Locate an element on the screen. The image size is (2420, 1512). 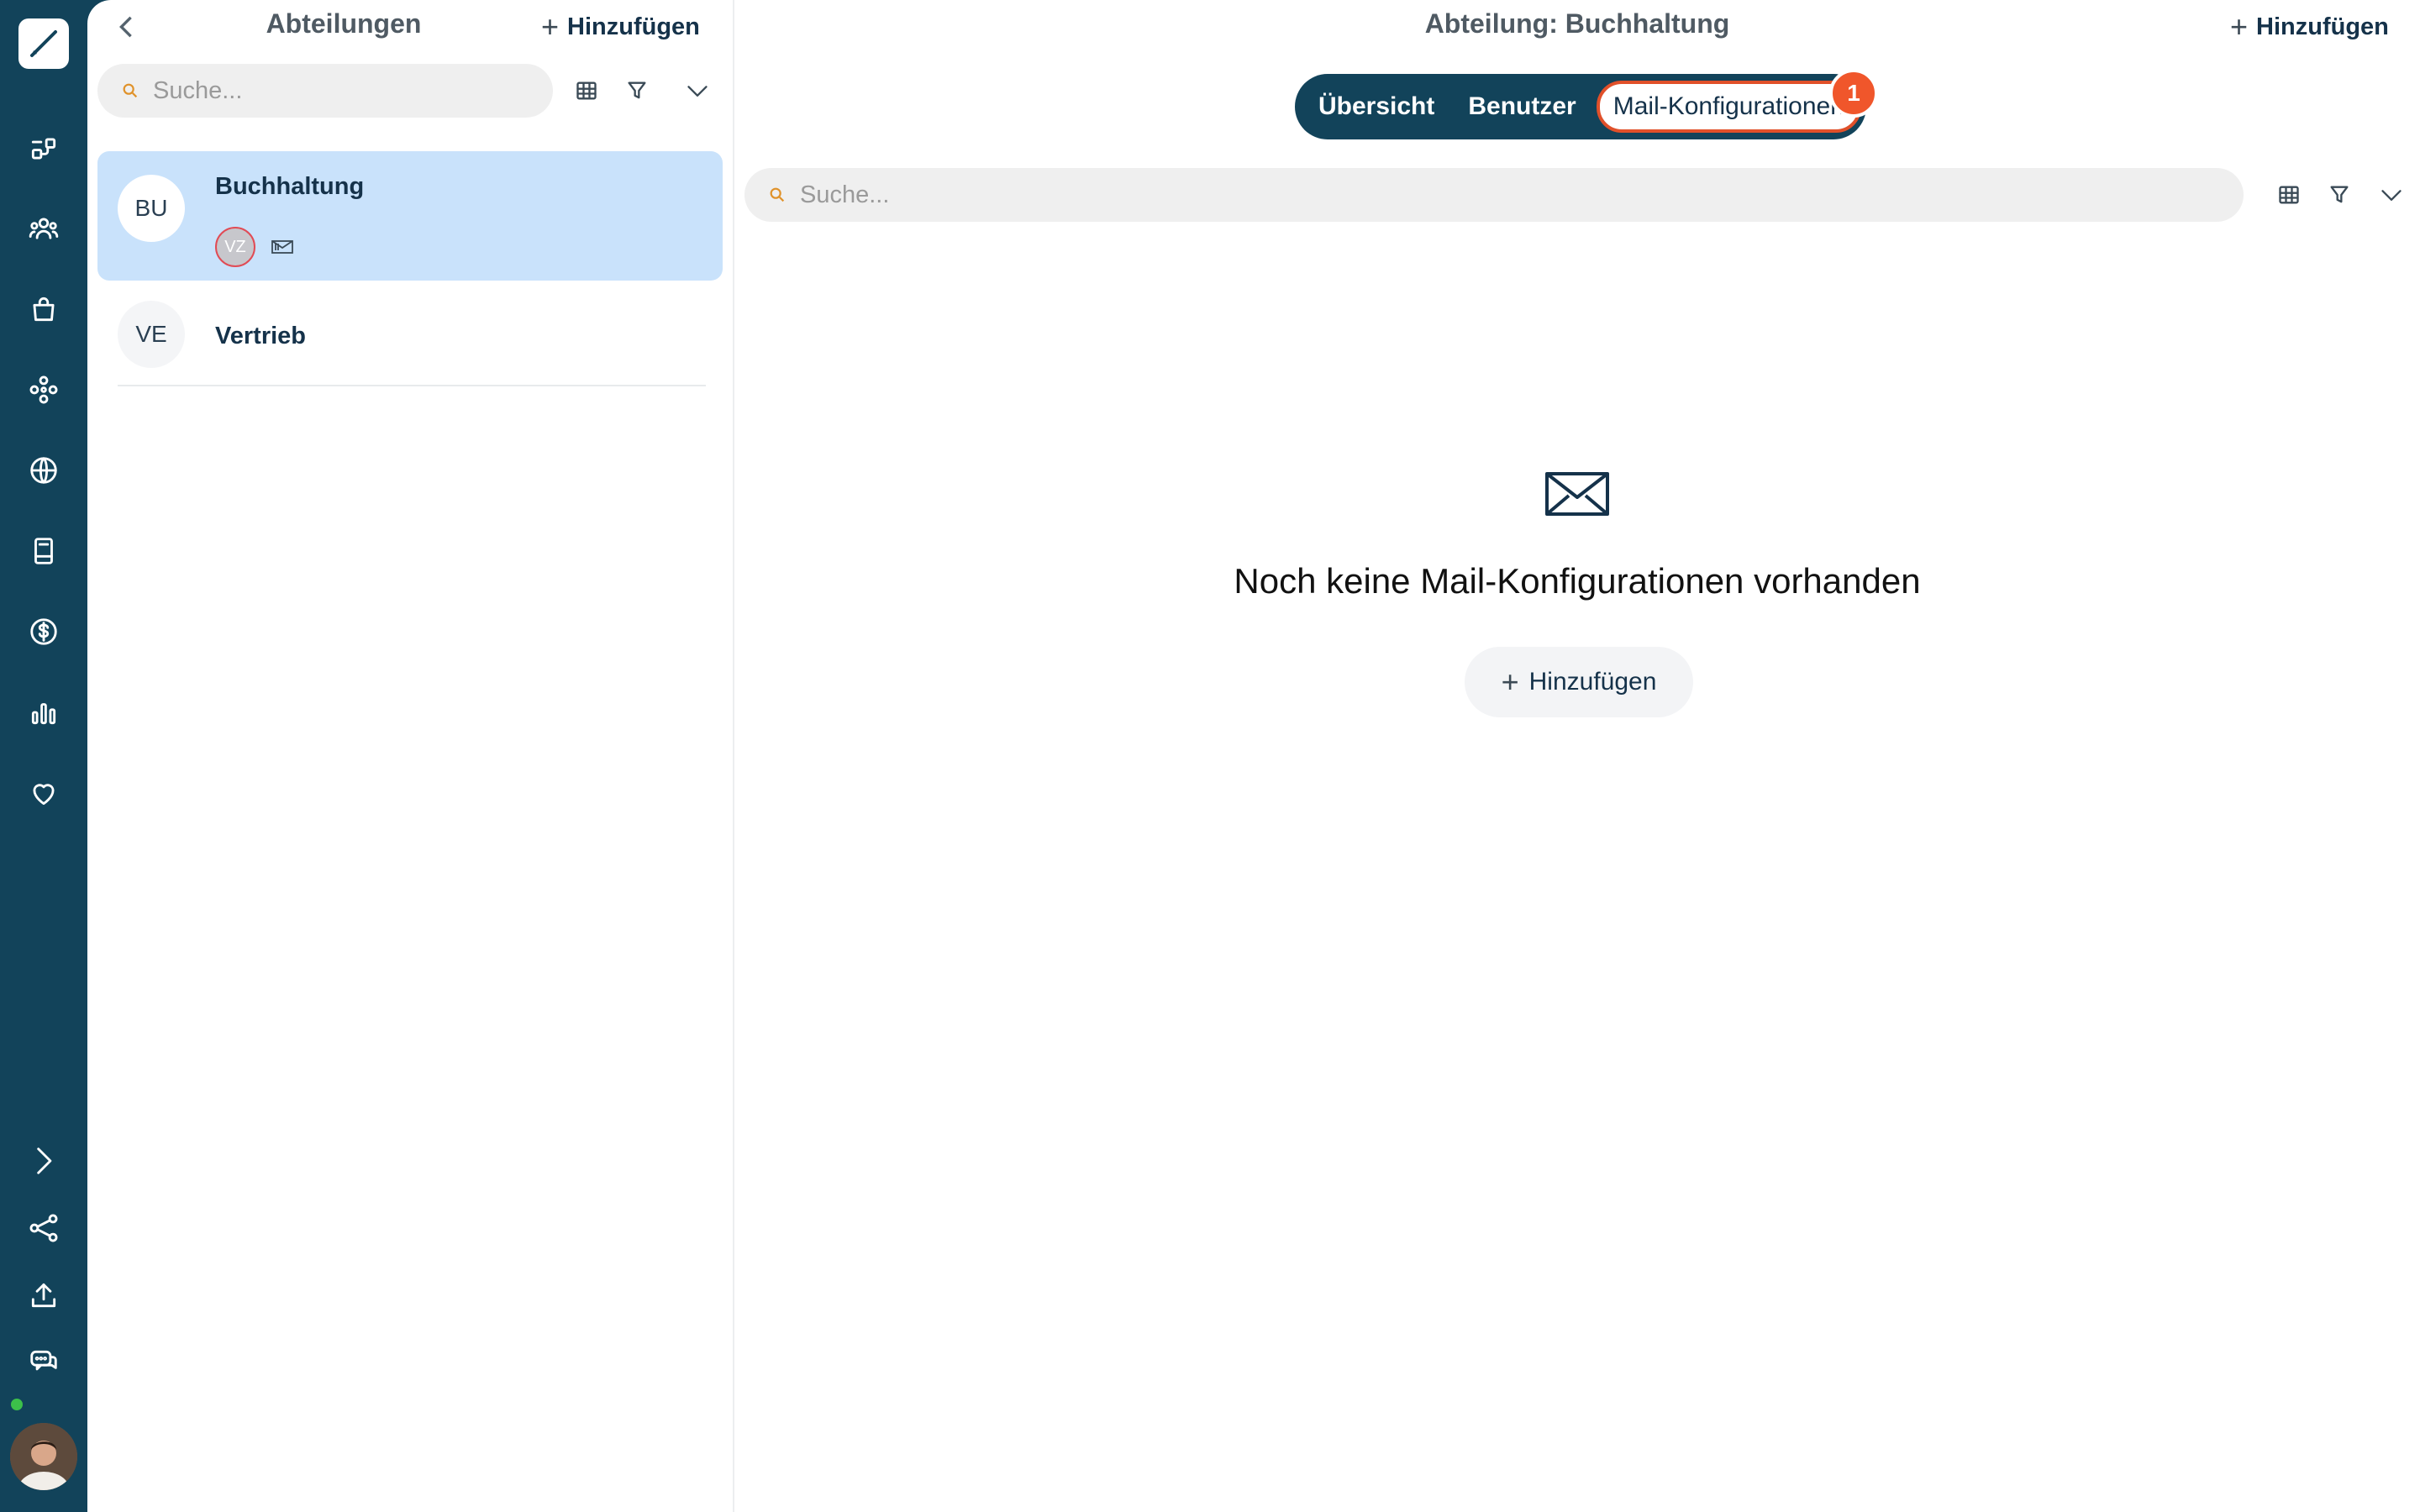
bar-chart-icon is located at coordinates (43, 712).